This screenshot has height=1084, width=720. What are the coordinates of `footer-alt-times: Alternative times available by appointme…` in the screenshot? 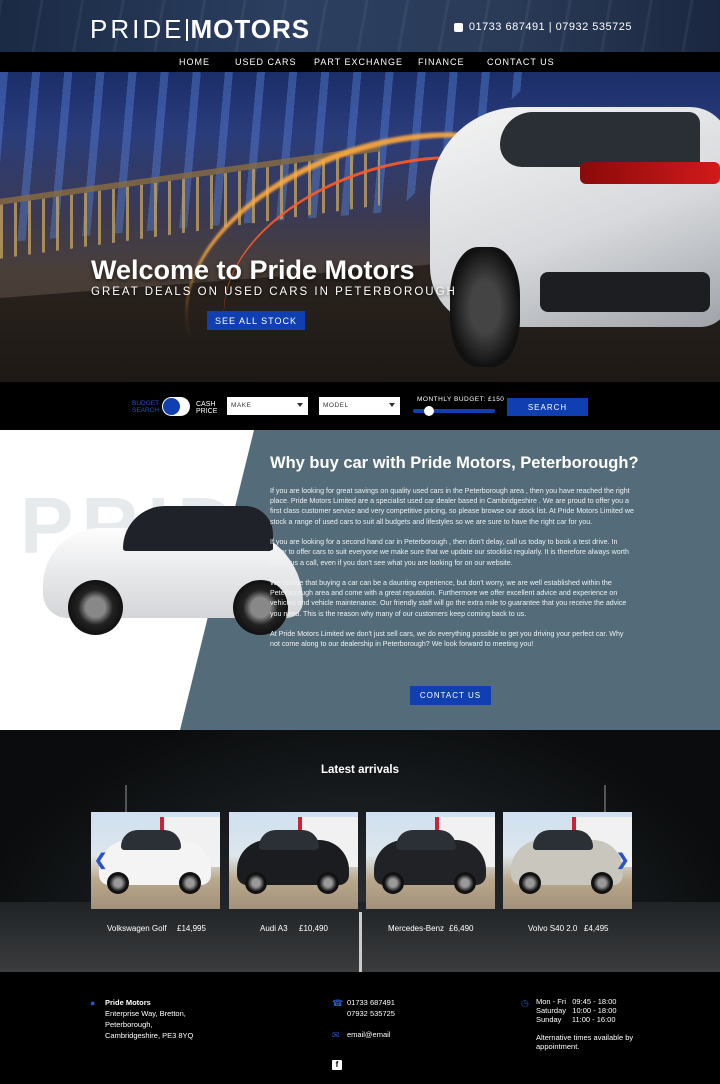 It's located at (585, 1042).